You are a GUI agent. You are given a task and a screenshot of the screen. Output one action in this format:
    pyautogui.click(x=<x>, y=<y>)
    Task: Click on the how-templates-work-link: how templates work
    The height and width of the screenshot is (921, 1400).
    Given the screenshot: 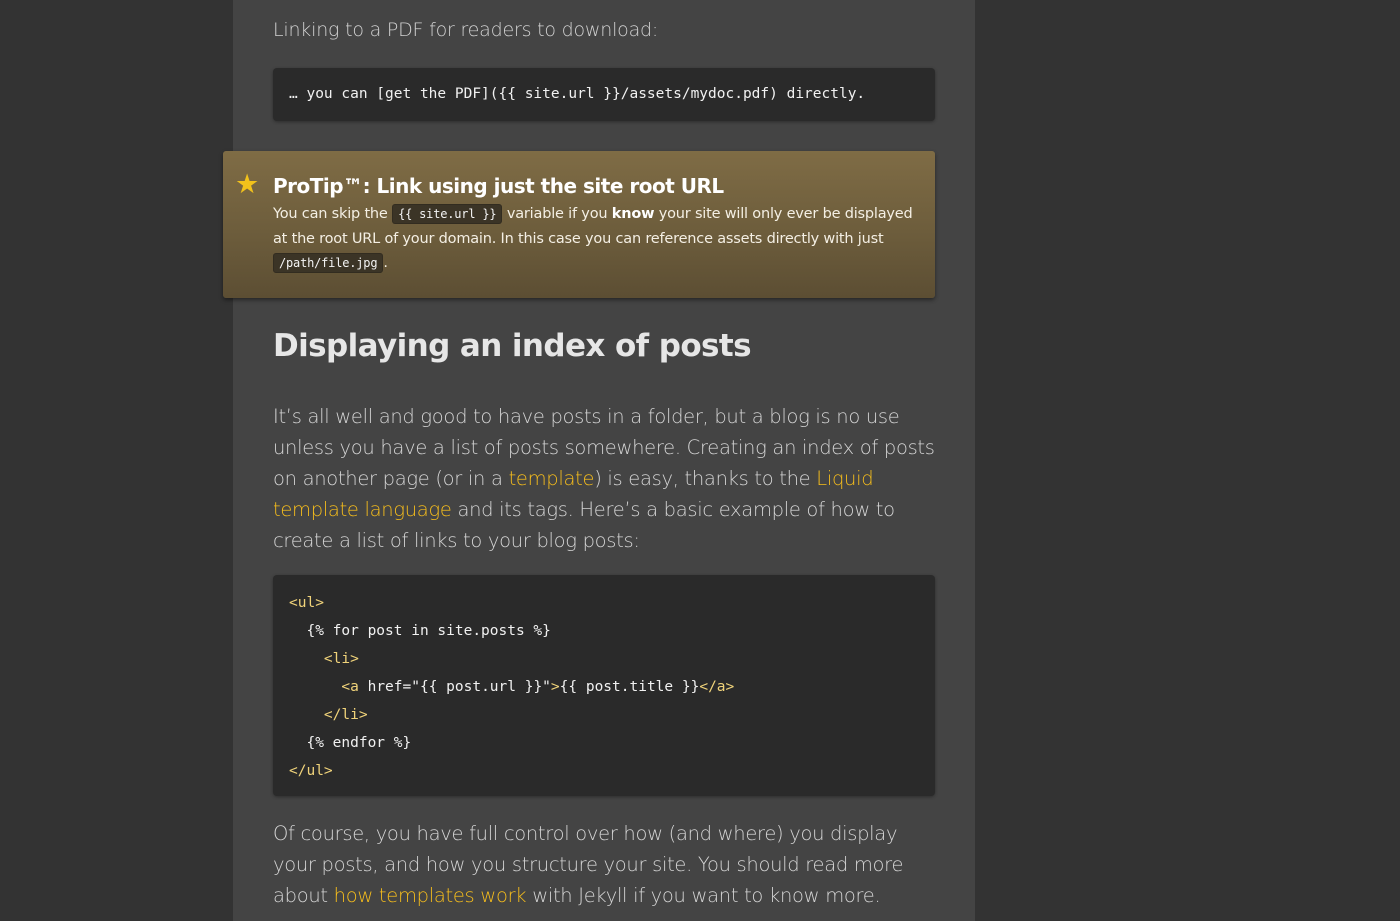 What is the action you would take?
    pyautogui.click(x=430, y=895)
    